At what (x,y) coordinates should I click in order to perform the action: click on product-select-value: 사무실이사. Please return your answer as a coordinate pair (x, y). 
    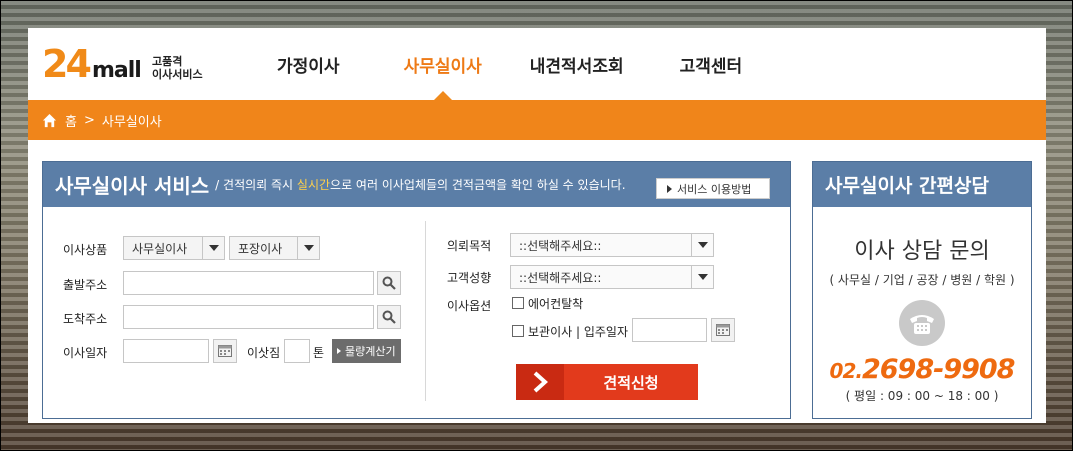
    Looking at the image, I should click on (160, 248).